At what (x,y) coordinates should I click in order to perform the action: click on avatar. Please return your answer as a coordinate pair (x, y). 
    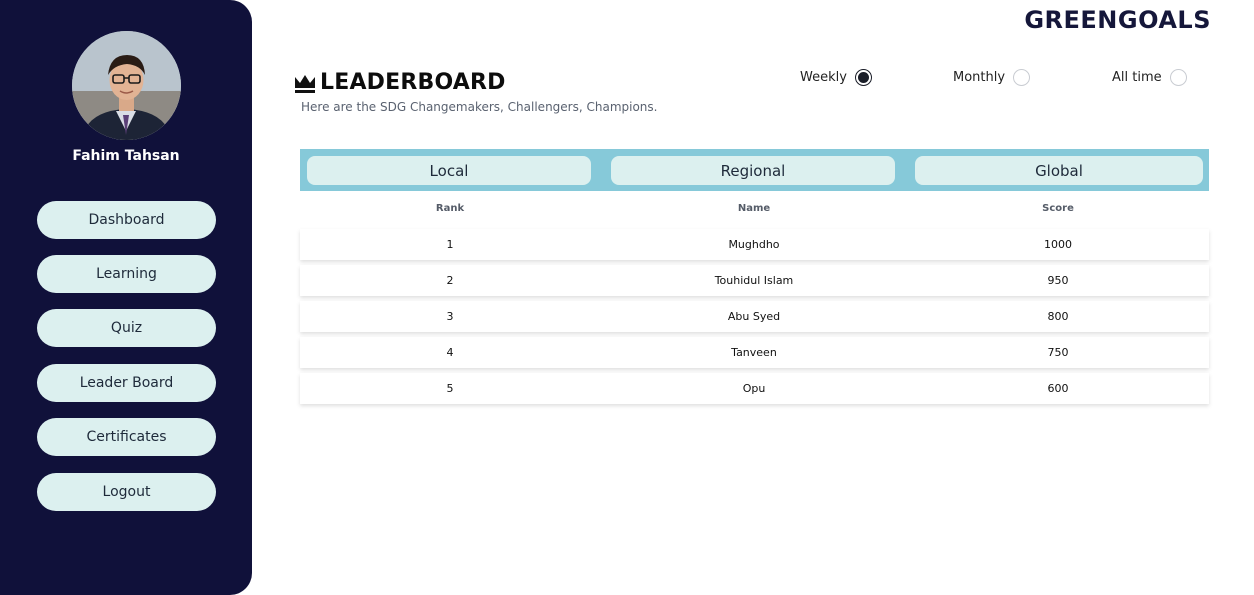
    Looking at the image, I should click on (126, 85).